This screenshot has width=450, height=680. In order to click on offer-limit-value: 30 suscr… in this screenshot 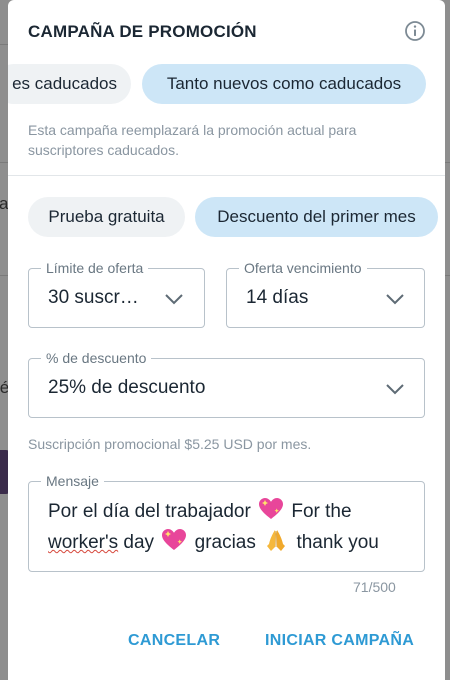, I will do `click(93, 297)`.